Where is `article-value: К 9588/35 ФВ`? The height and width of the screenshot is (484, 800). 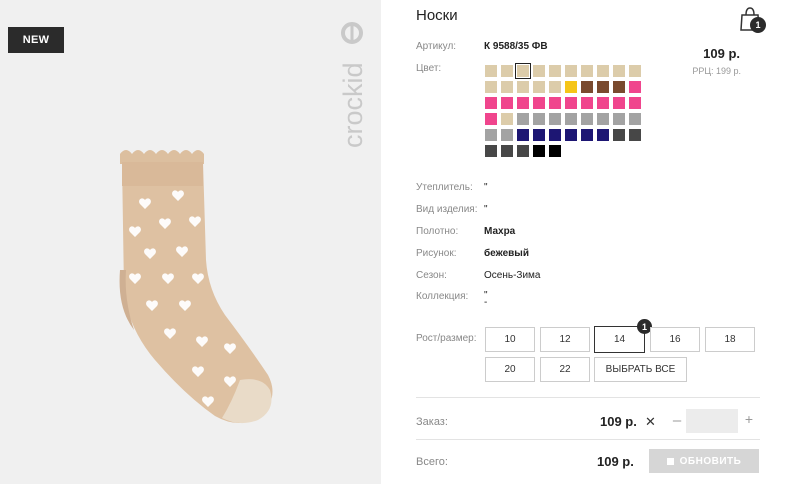 article-value: К 9588/35 ФВ is located at coordinates (516, 46).